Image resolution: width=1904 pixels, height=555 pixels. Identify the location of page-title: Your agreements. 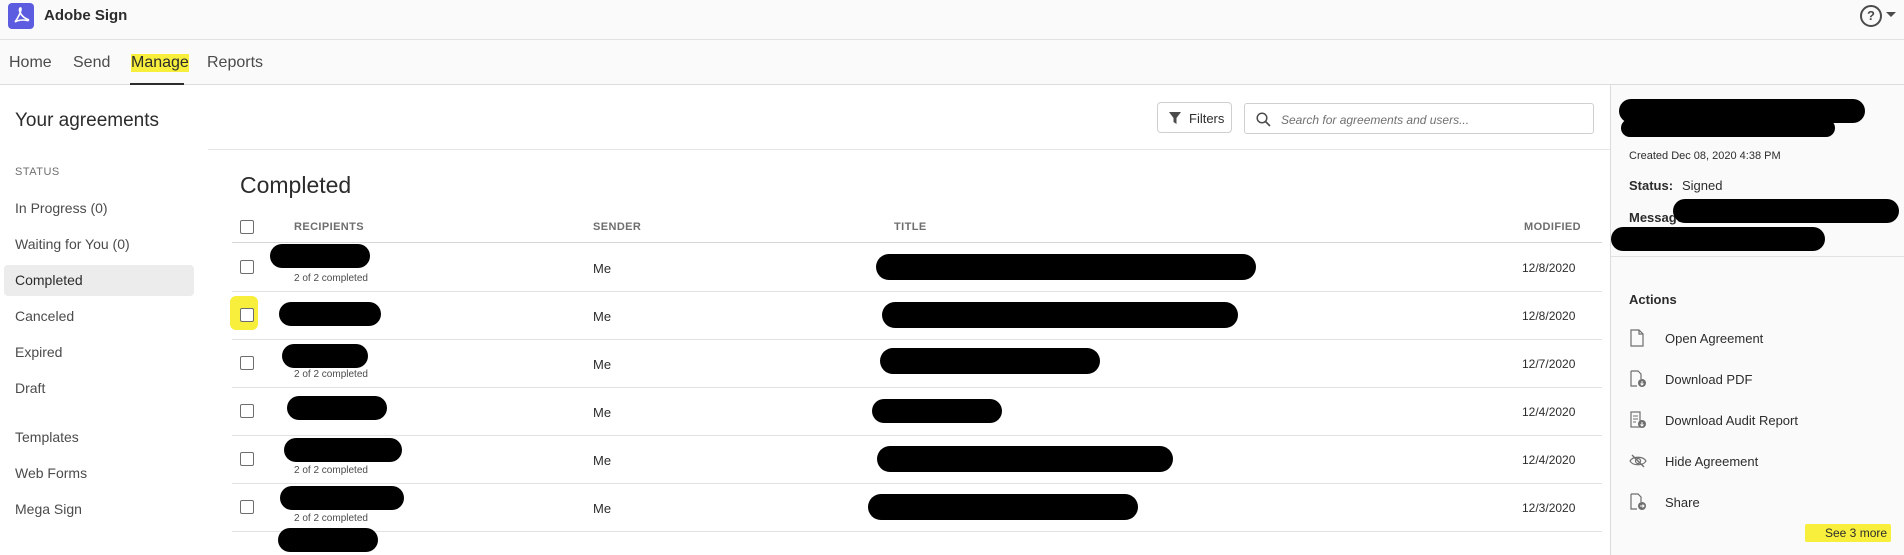
(87, 120).